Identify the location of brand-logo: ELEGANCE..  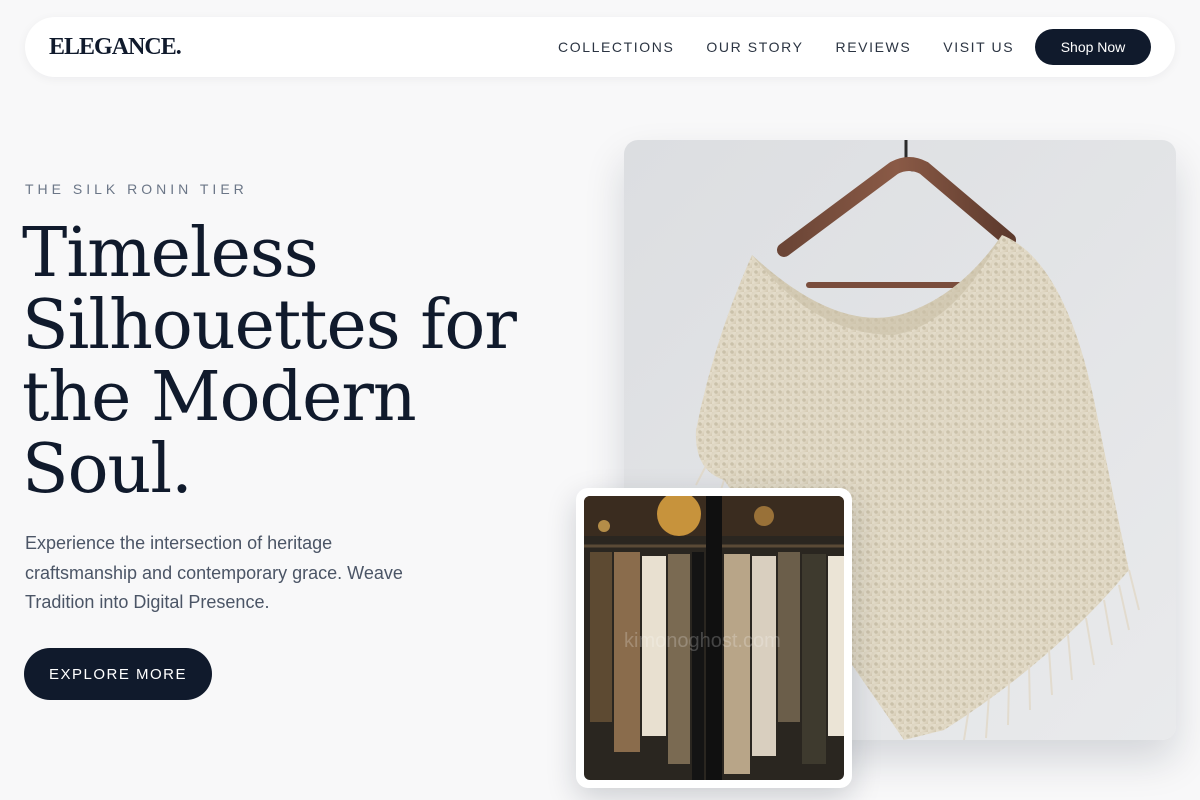
(115, 47).